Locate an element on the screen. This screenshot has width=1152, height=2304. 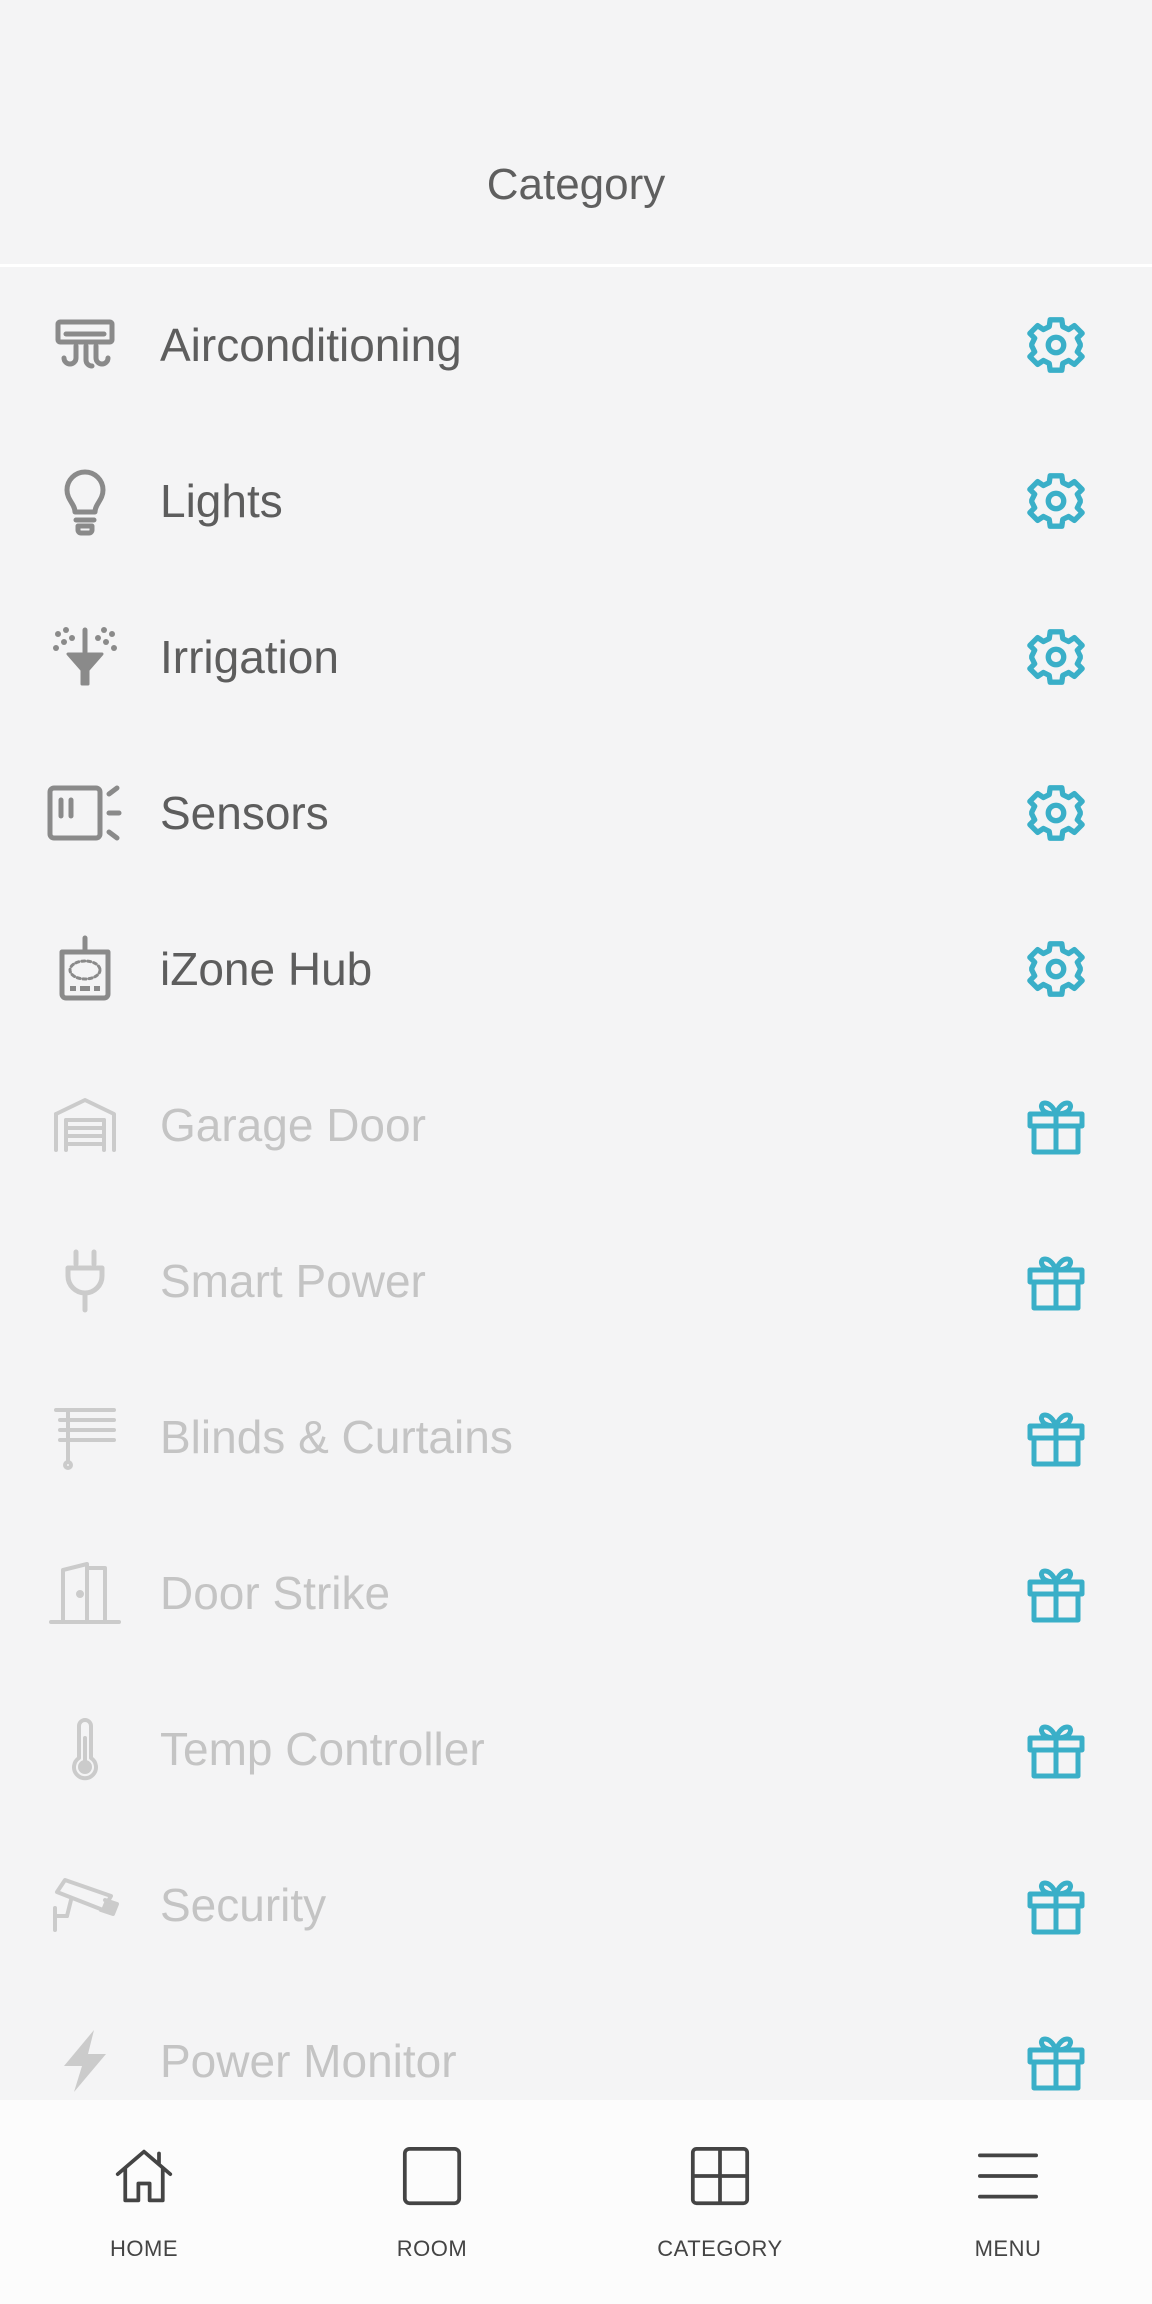
nav-label: CATEGORY is located at coordinates (720, 2248).